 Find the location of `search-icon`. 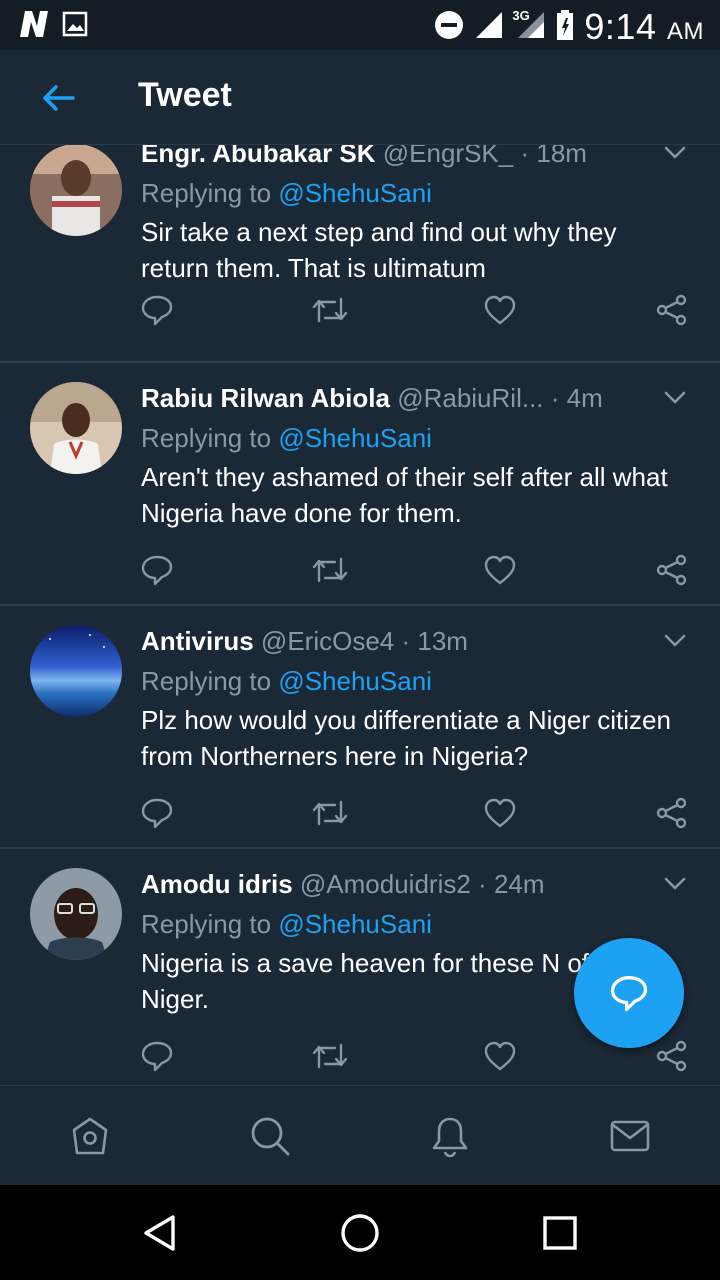

search-icon is located at coordinates (270, 1136).